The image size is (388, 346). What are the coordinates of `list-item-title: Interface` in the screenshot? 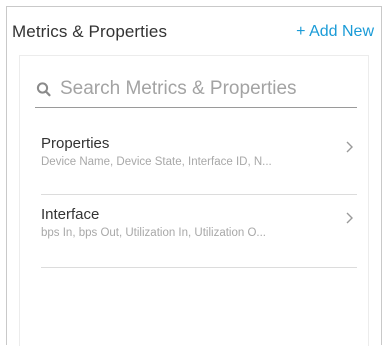 It's located at (70, 214).